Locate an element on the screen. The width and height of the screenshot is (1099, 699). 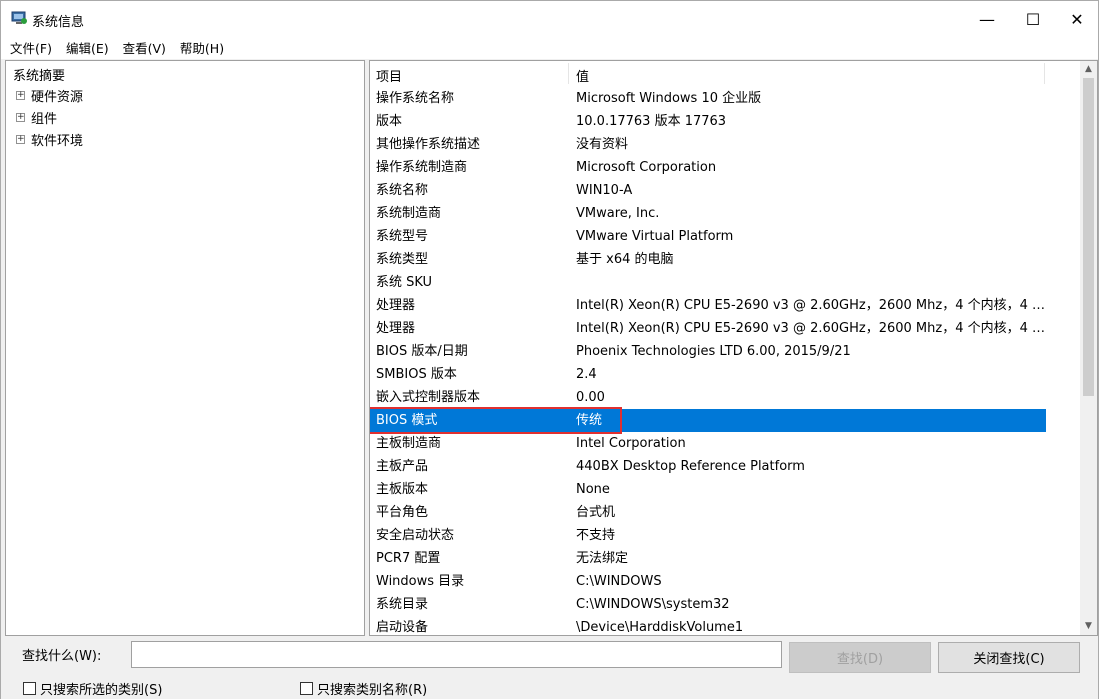
table-row: 安全启动状态 不支持 is located at coordinates (725, 535).